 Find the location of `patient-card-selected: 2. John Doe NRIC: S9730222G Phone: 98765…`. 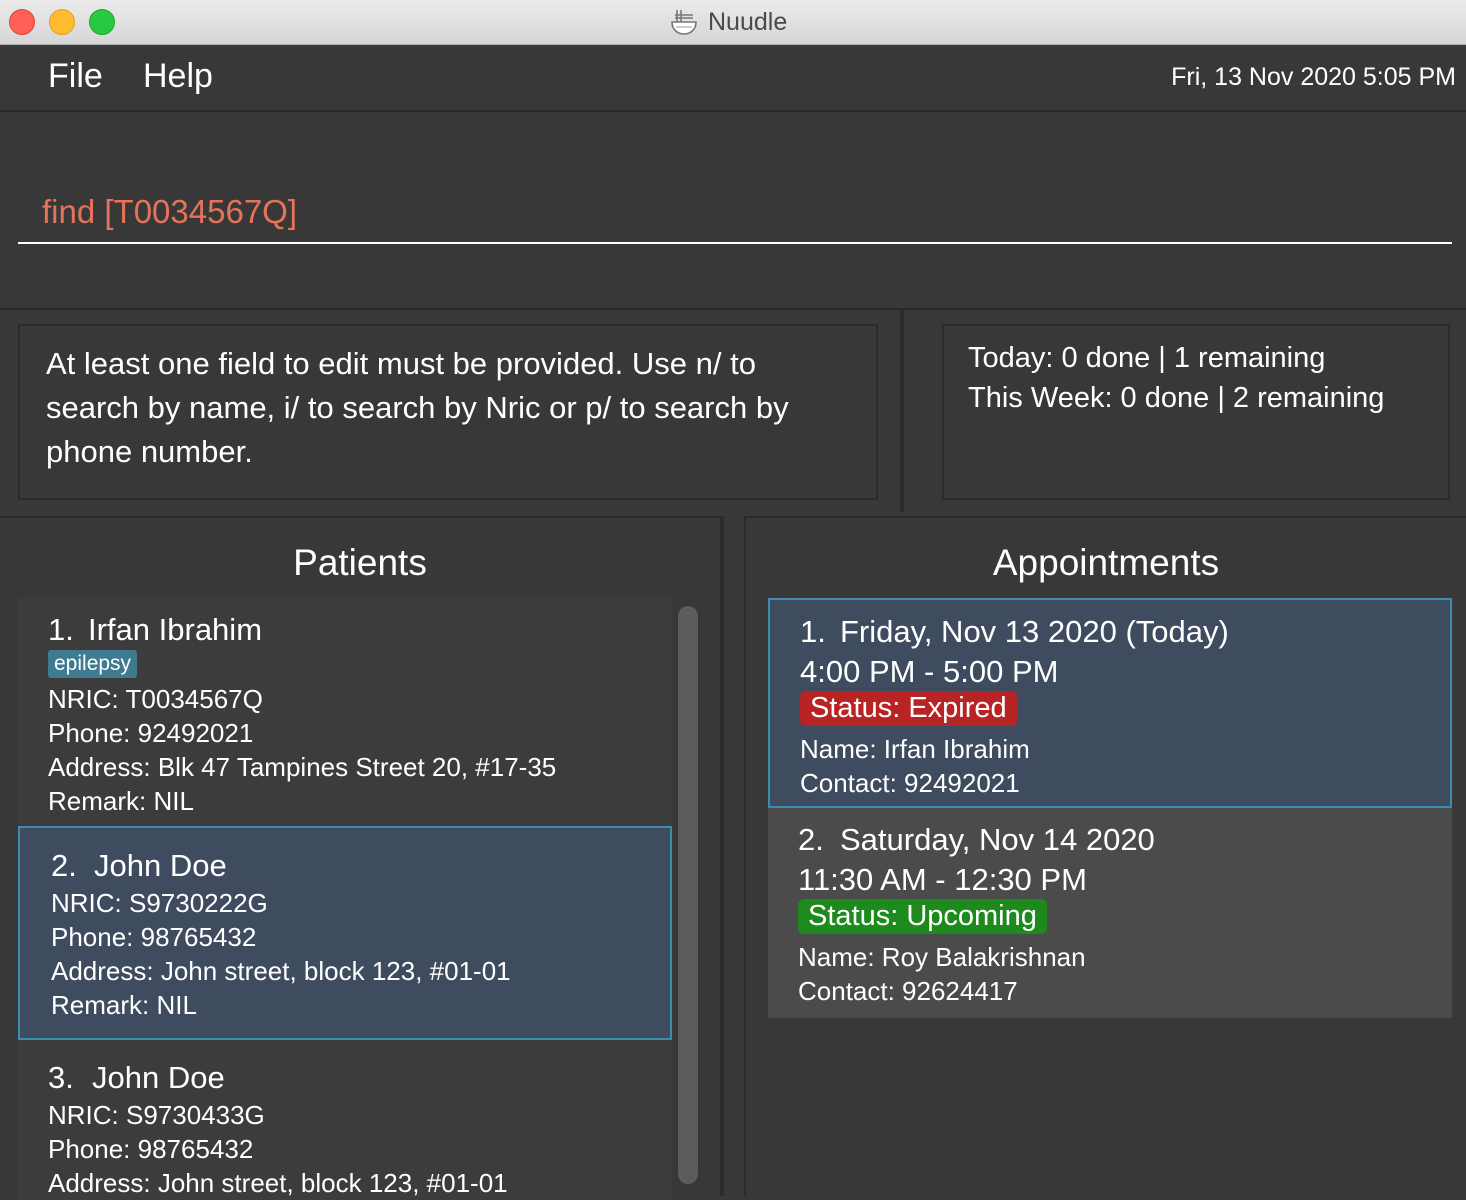

patient-card-selected: 2. John Doe NRIC: S9730222G Phone: 98765… is located at coordinates (345, 933).